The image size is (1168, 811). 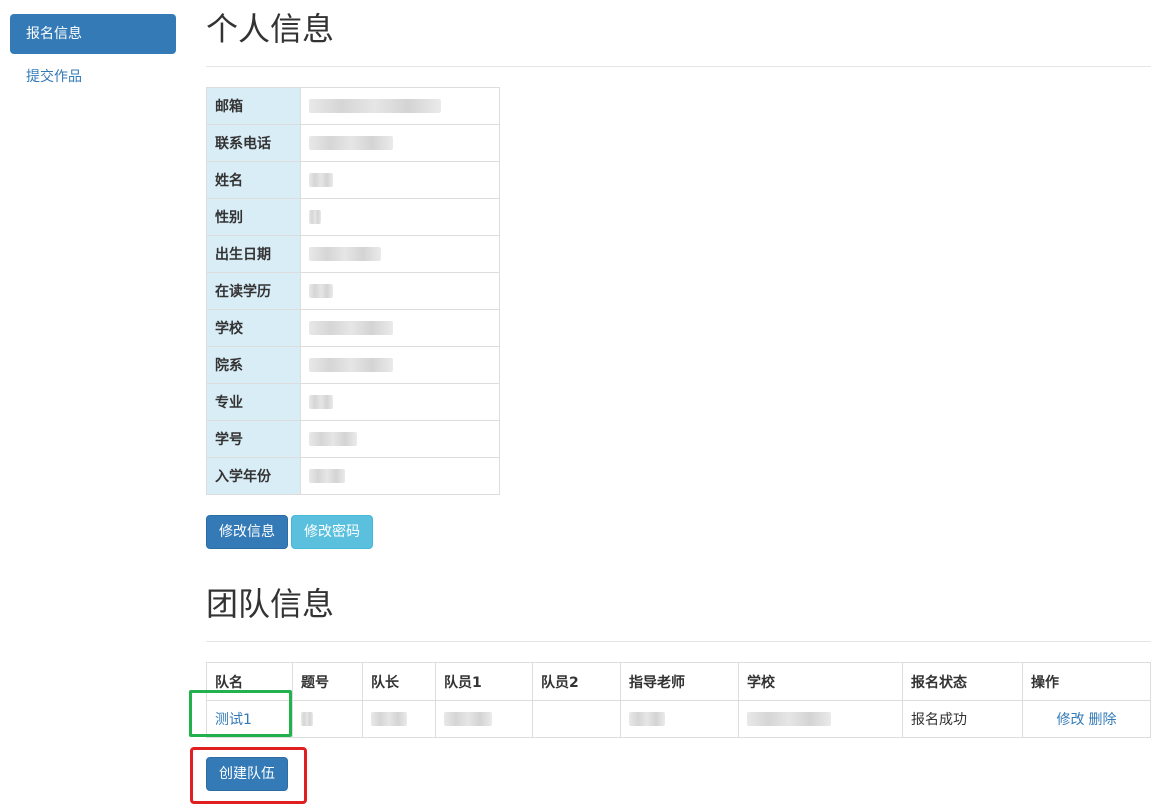 I want to click on field-label-gender: 性别, so click(x=253, y=217).